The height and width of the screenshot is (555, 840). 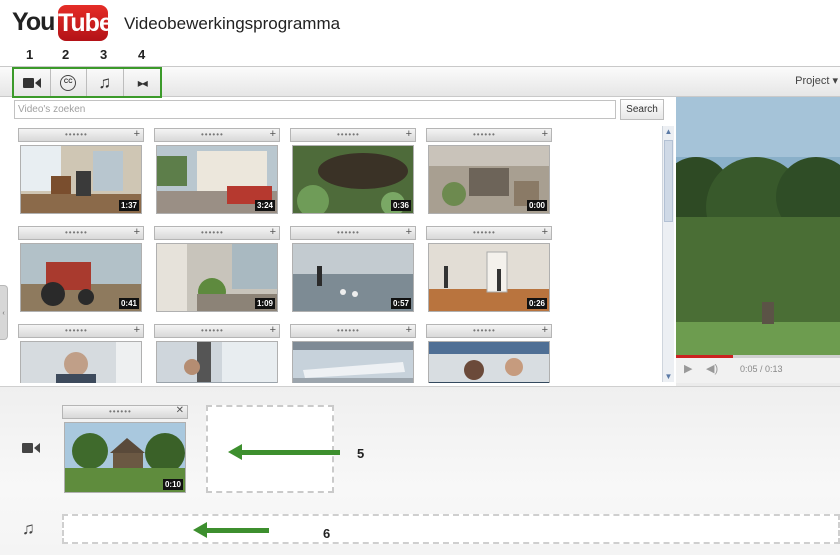 I want to click on video-camera-icon, so click(x=31, y=82).